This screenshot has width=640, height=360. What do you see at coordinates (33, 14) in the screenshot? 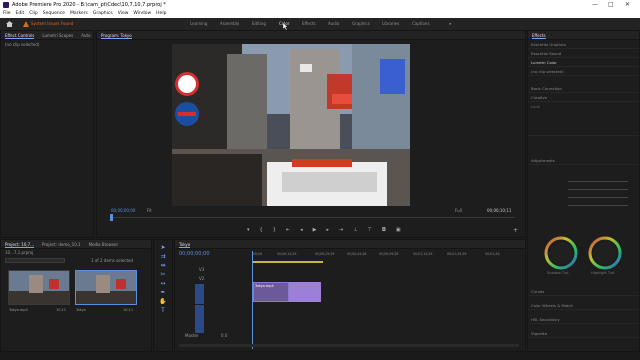
I see `menu-clip: Clip` at bounding box center [33, 14].